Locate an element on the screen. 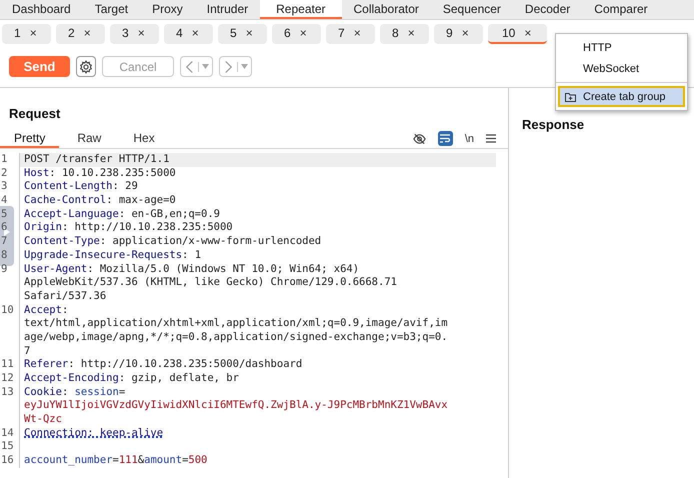  line-number: 13 is located at coordinates (10, 393).